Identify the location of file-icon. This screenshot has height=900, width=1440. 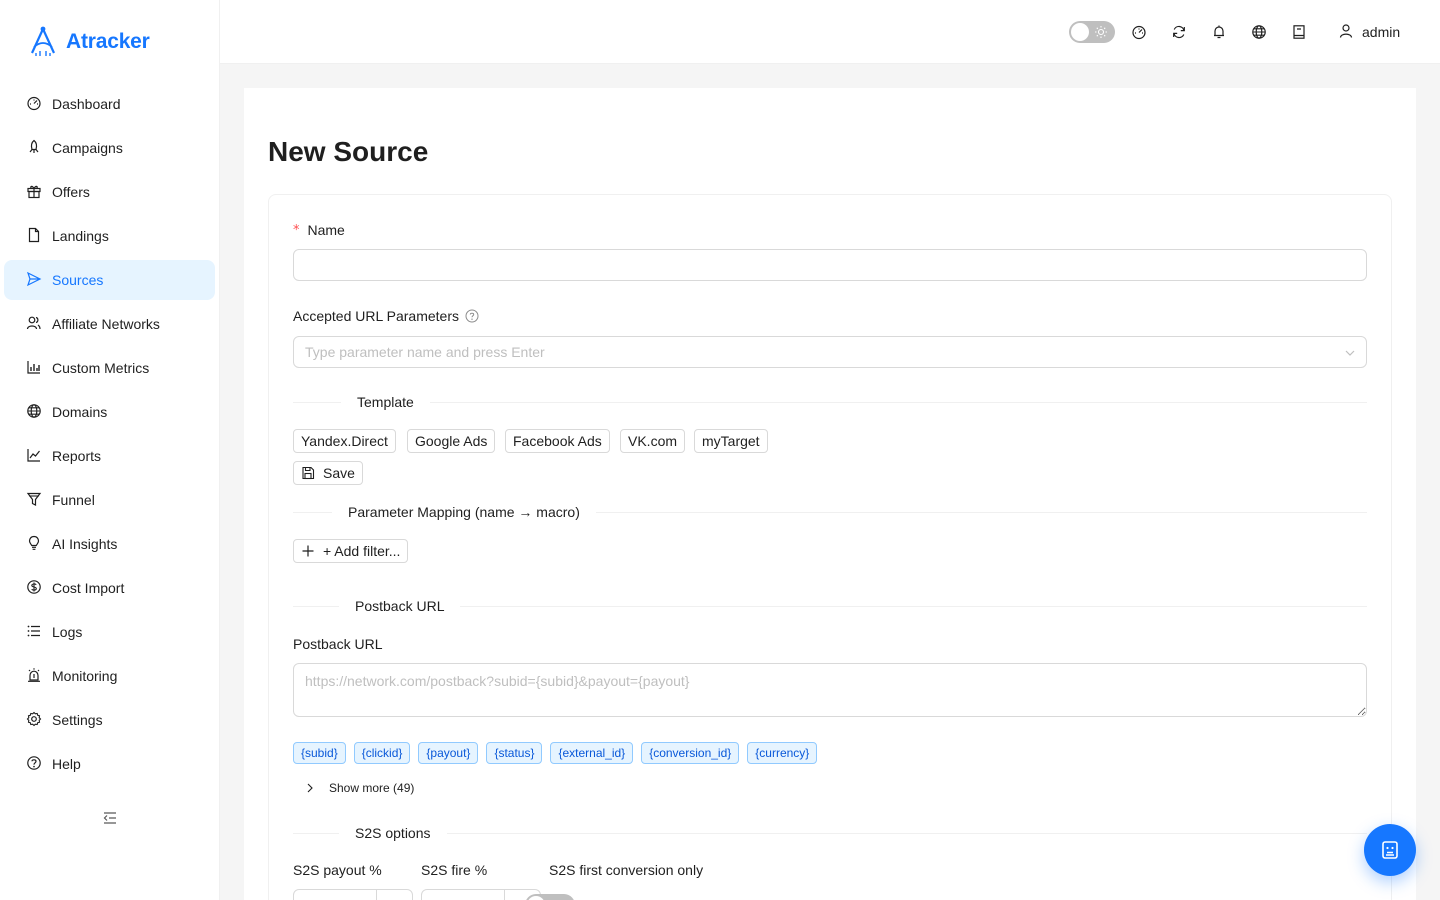
(34, 236).